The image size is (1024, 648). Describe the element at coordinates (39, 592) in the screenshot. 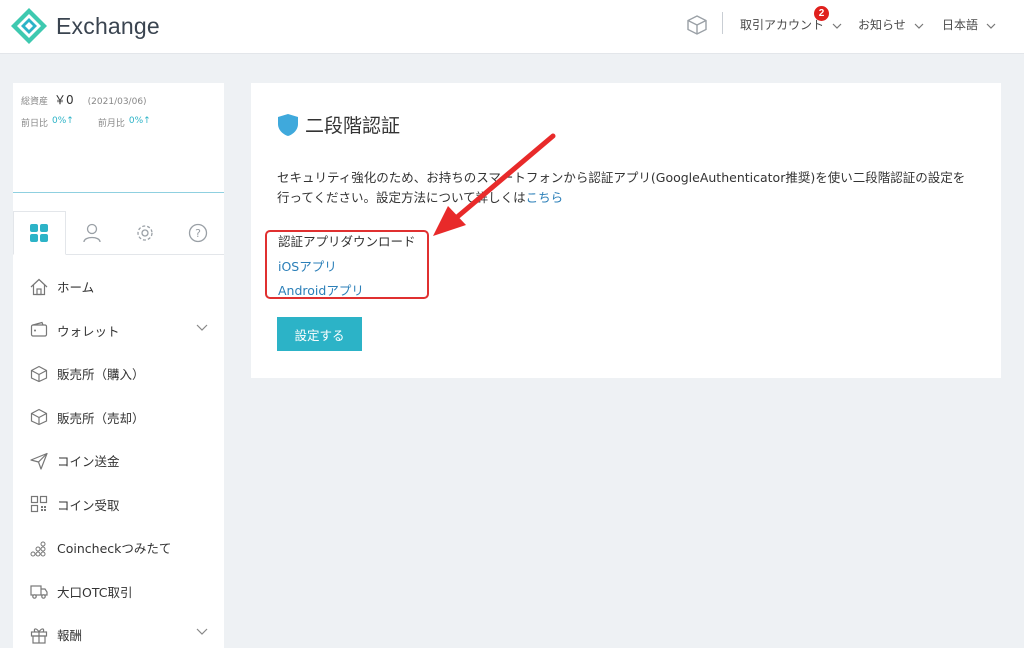

I see `truck-icon` at that location.